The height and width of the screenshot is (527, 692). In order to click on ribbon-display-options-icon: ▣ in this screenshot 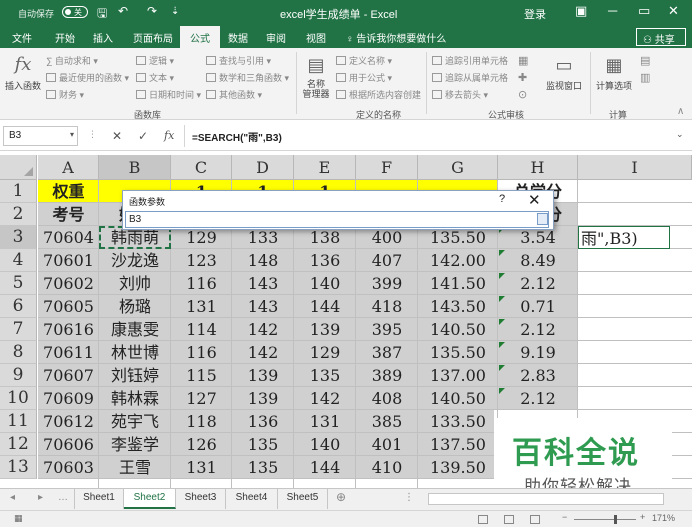, I will do `click(581, 11)`.